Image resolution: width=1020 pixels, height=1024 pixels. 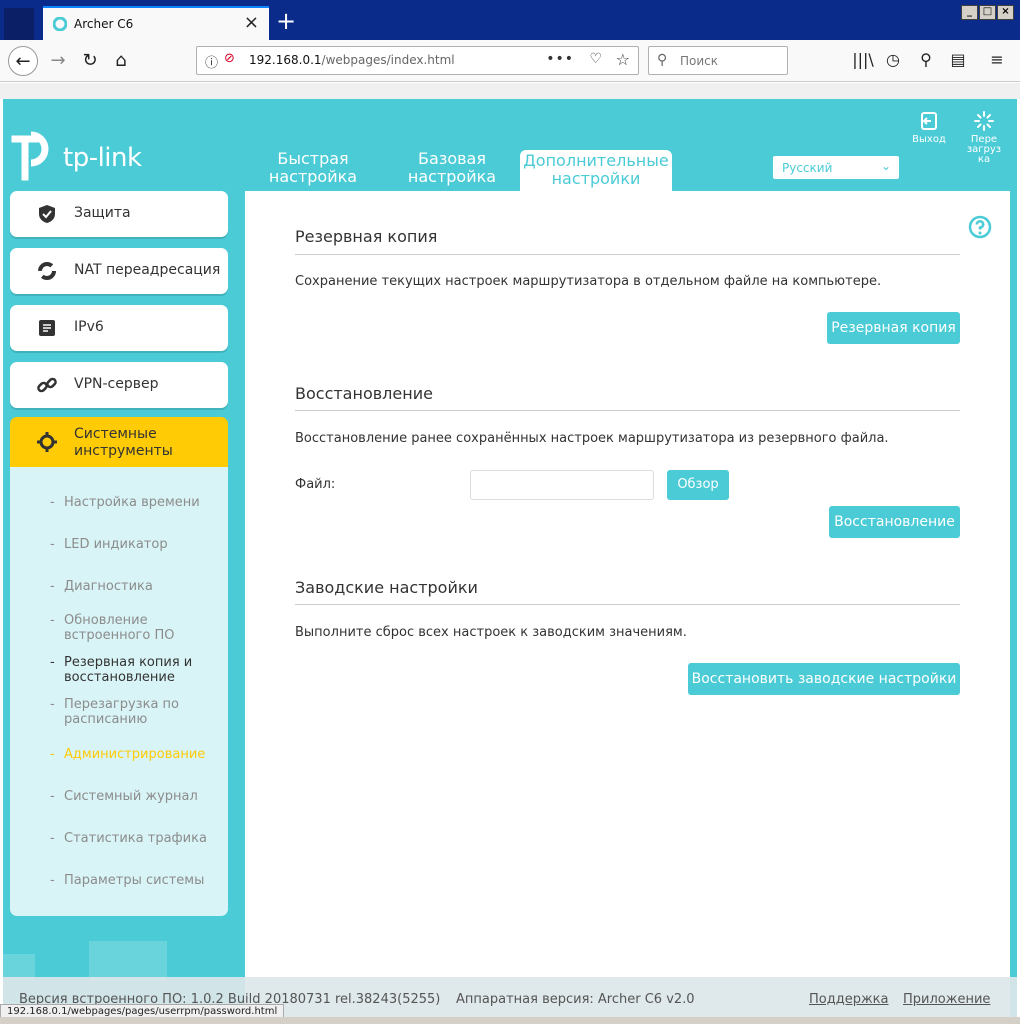 I want to click on backup-title: Резервная копия, so click(x=366, y=236).